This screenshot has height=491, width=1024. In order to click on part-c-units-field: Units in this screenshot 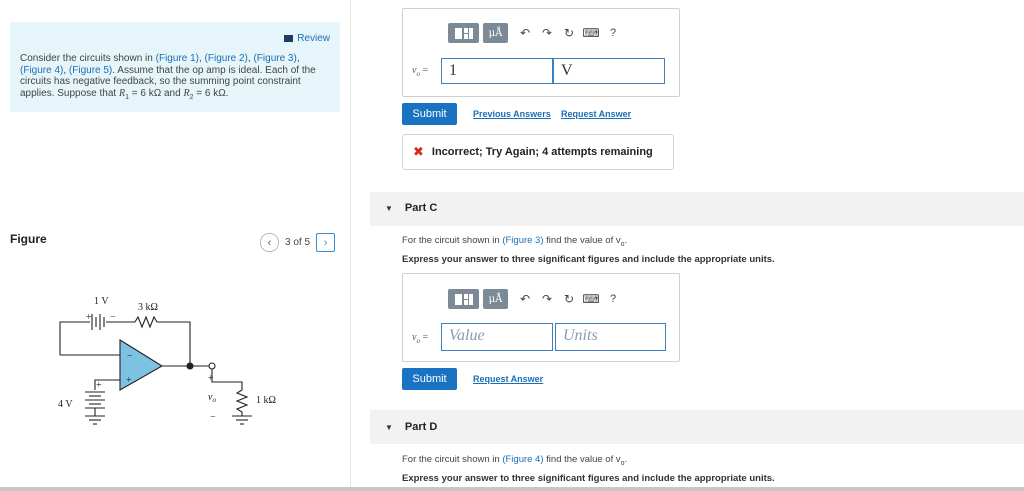, I will do `click(610, 337)`.